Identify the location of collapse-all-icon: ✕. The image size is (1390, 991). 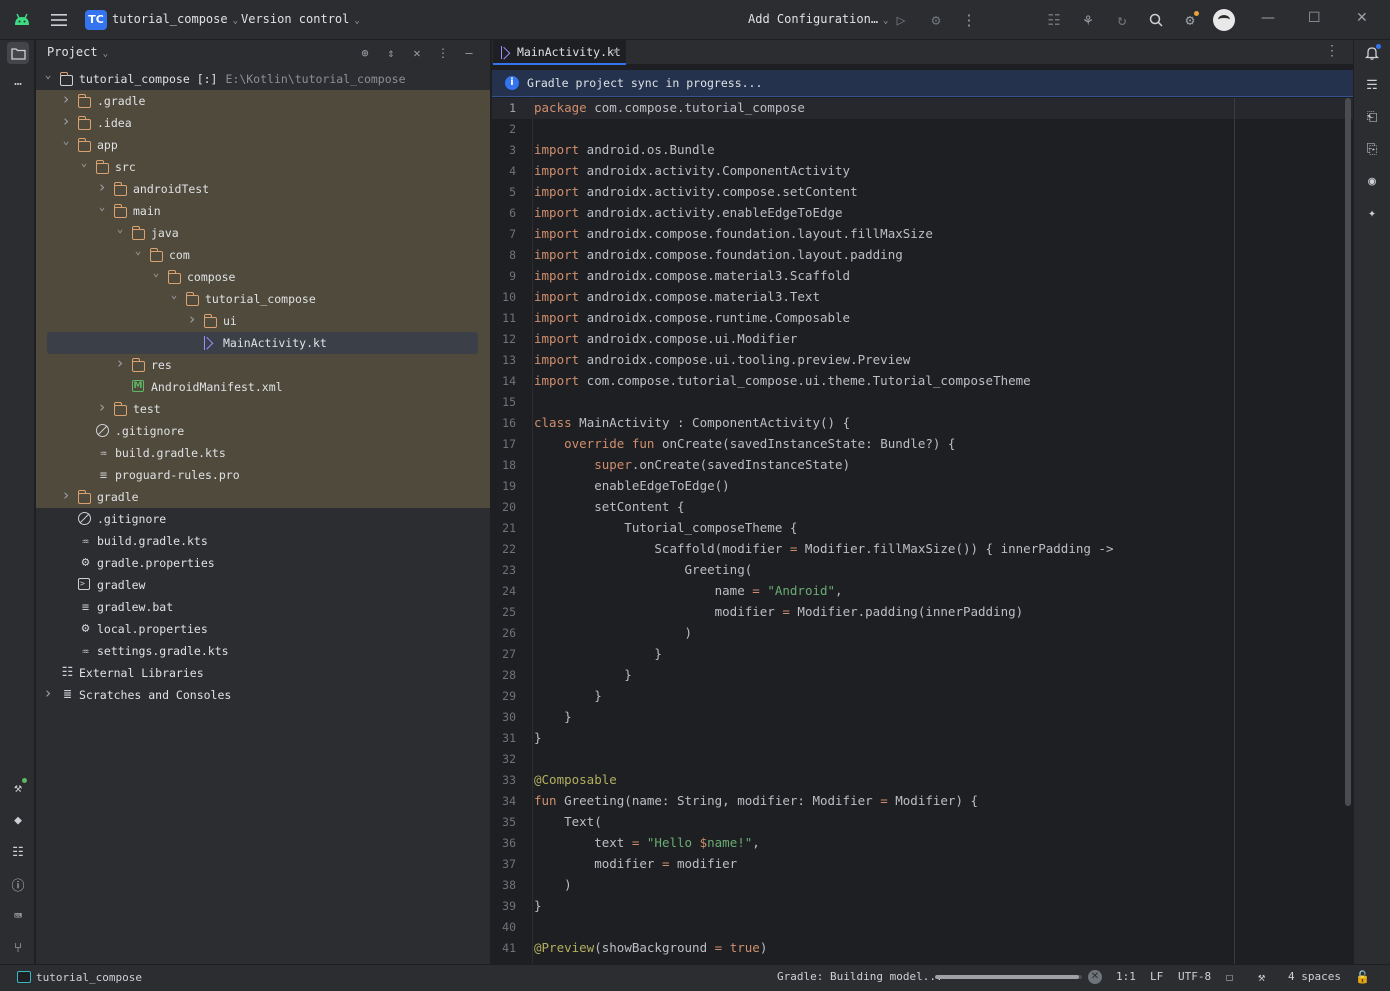
(417, 53).